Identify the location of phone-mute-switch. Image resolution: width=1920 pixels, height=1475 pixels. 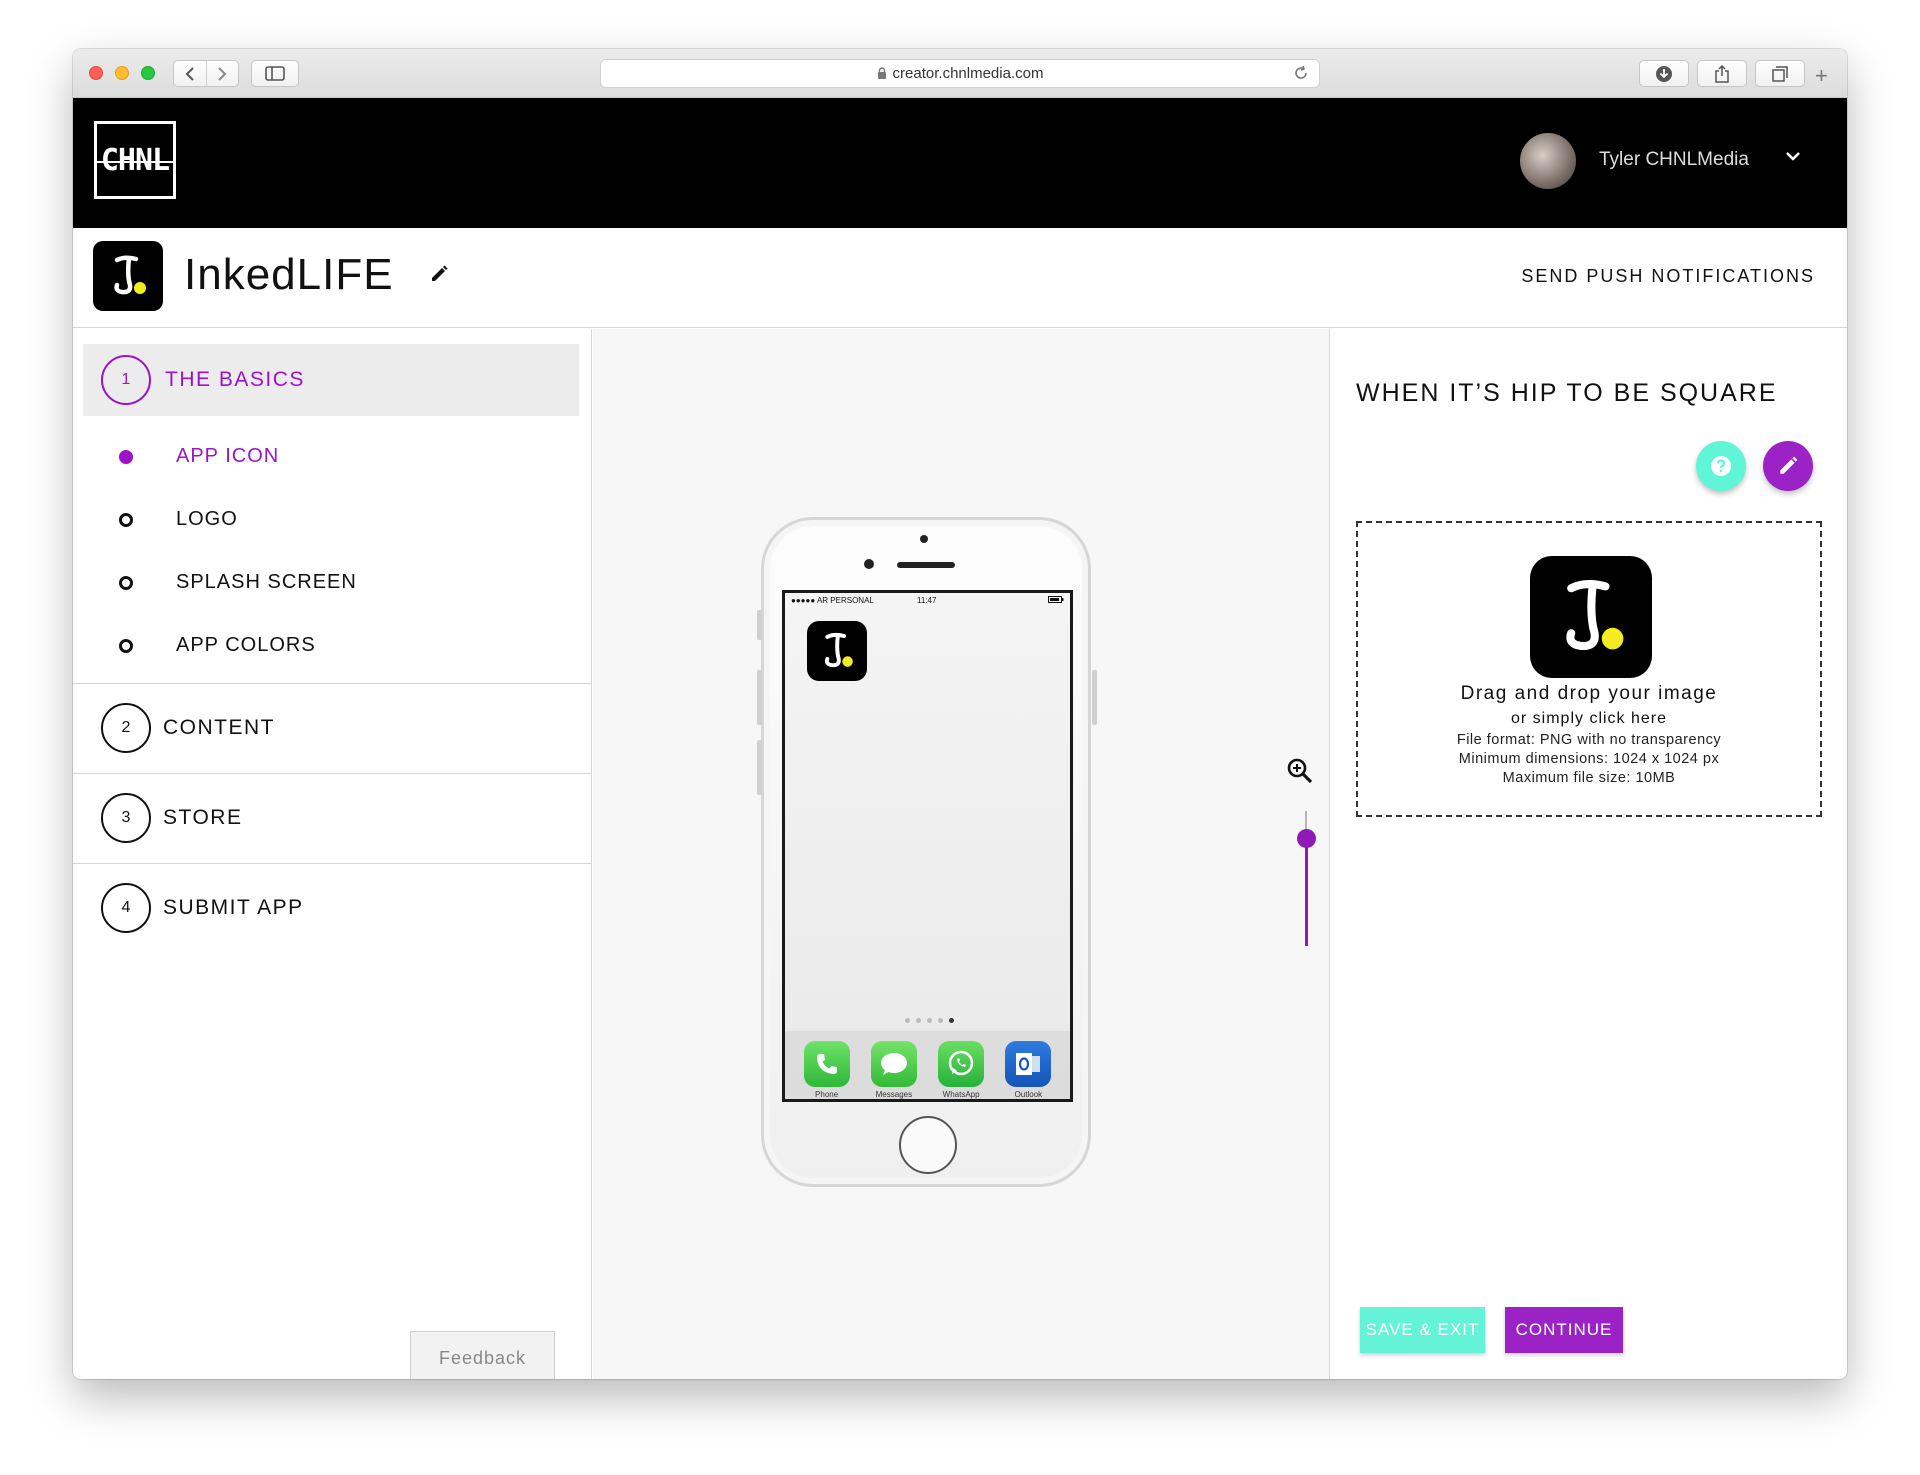
(759, 625).